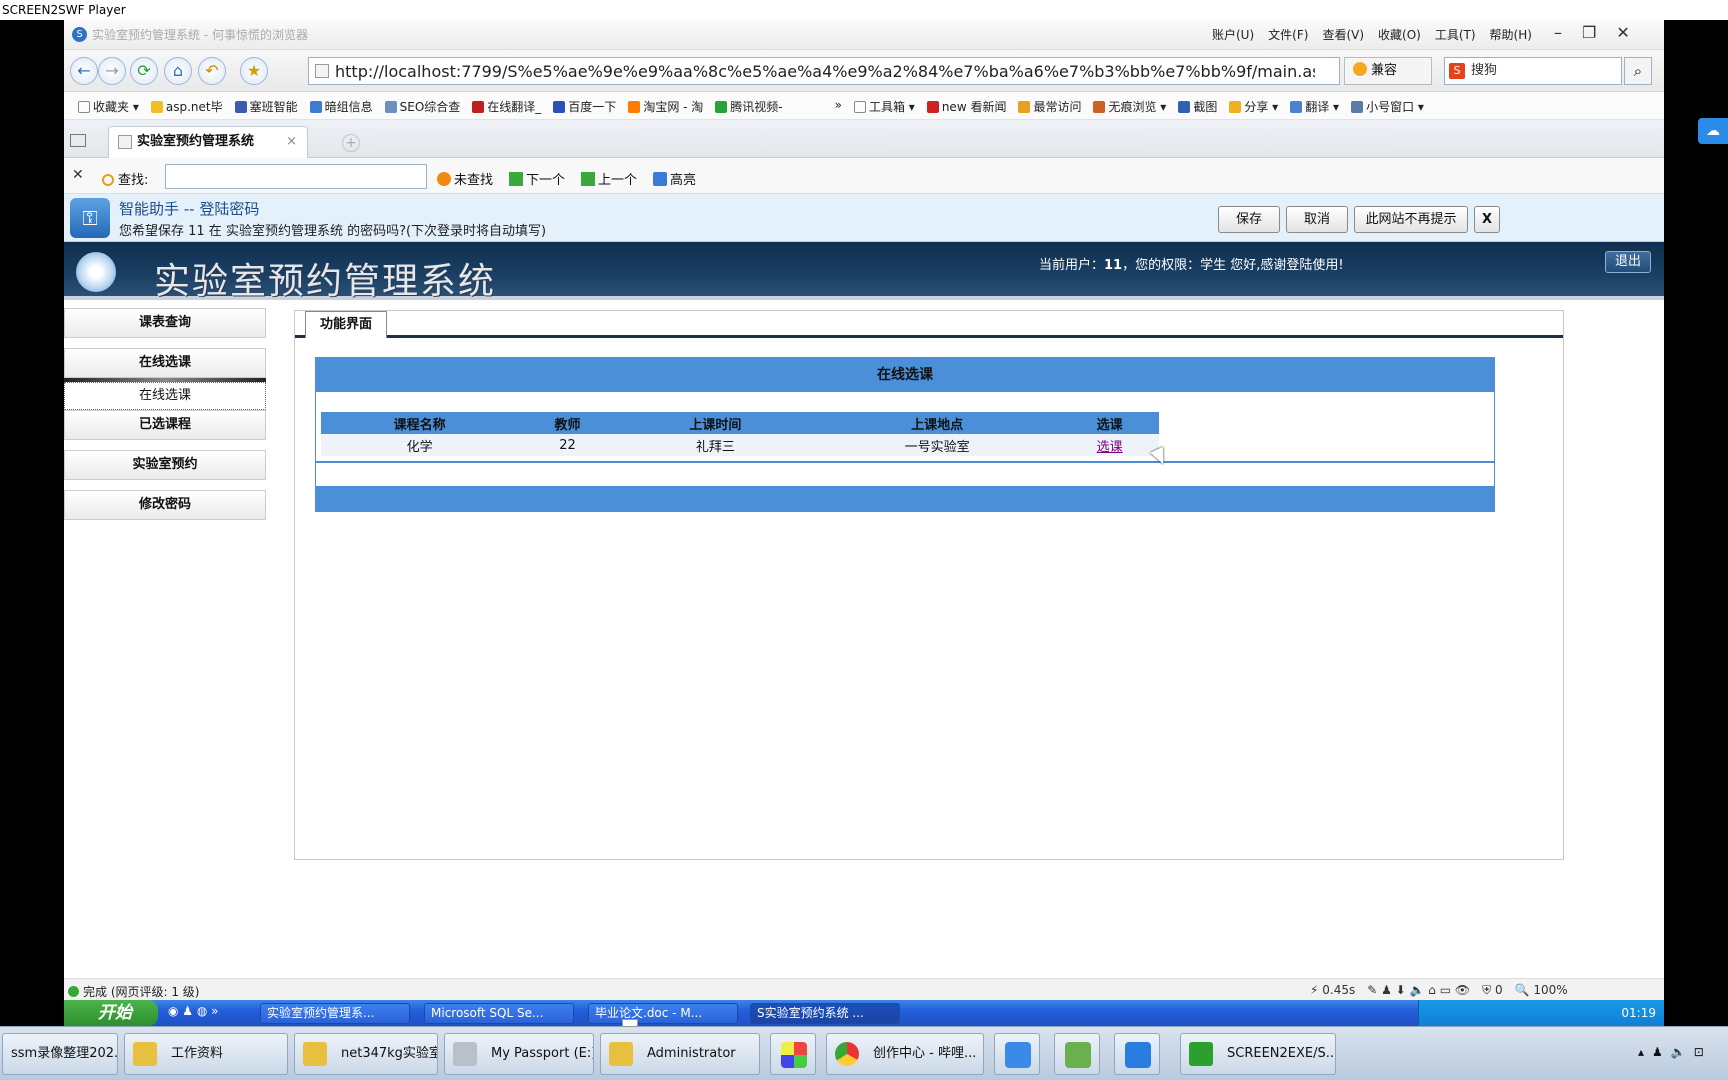 This screenshot has width=1728, height=1080. What do you see at coordinates (1699, 1052) in the screenshot?
I see `tray-app-icon: ⊡` at bounding box center [1699, 1052].